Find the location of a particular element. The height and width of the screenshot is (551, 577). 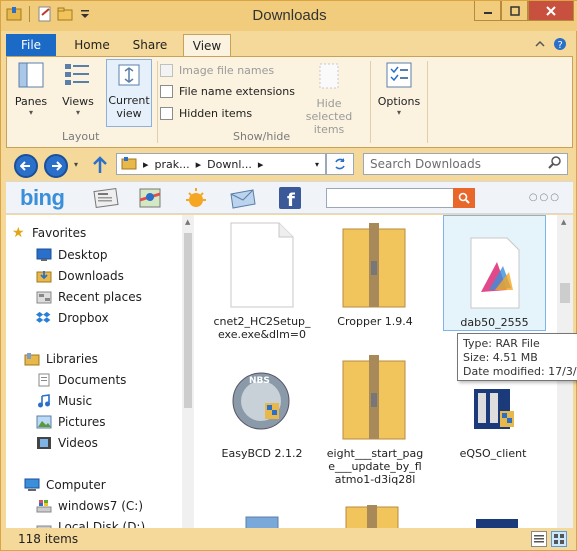

address-bar: ▸ prak... ▸ Downl... ▸ ▾ is located at coordinates (221, 164).